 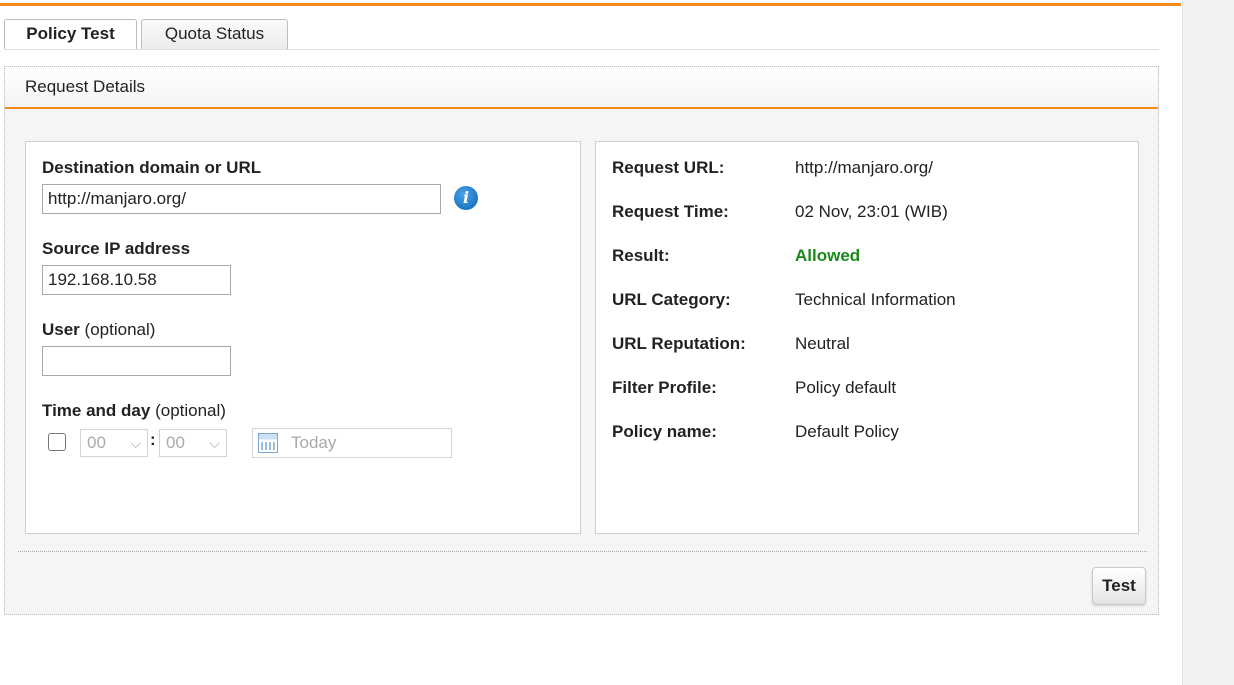 What do you see at coordinates (664, 431) in the screenshot?
I see `result-label-policy-name: Policy name:` at bounding box center [664, 431].